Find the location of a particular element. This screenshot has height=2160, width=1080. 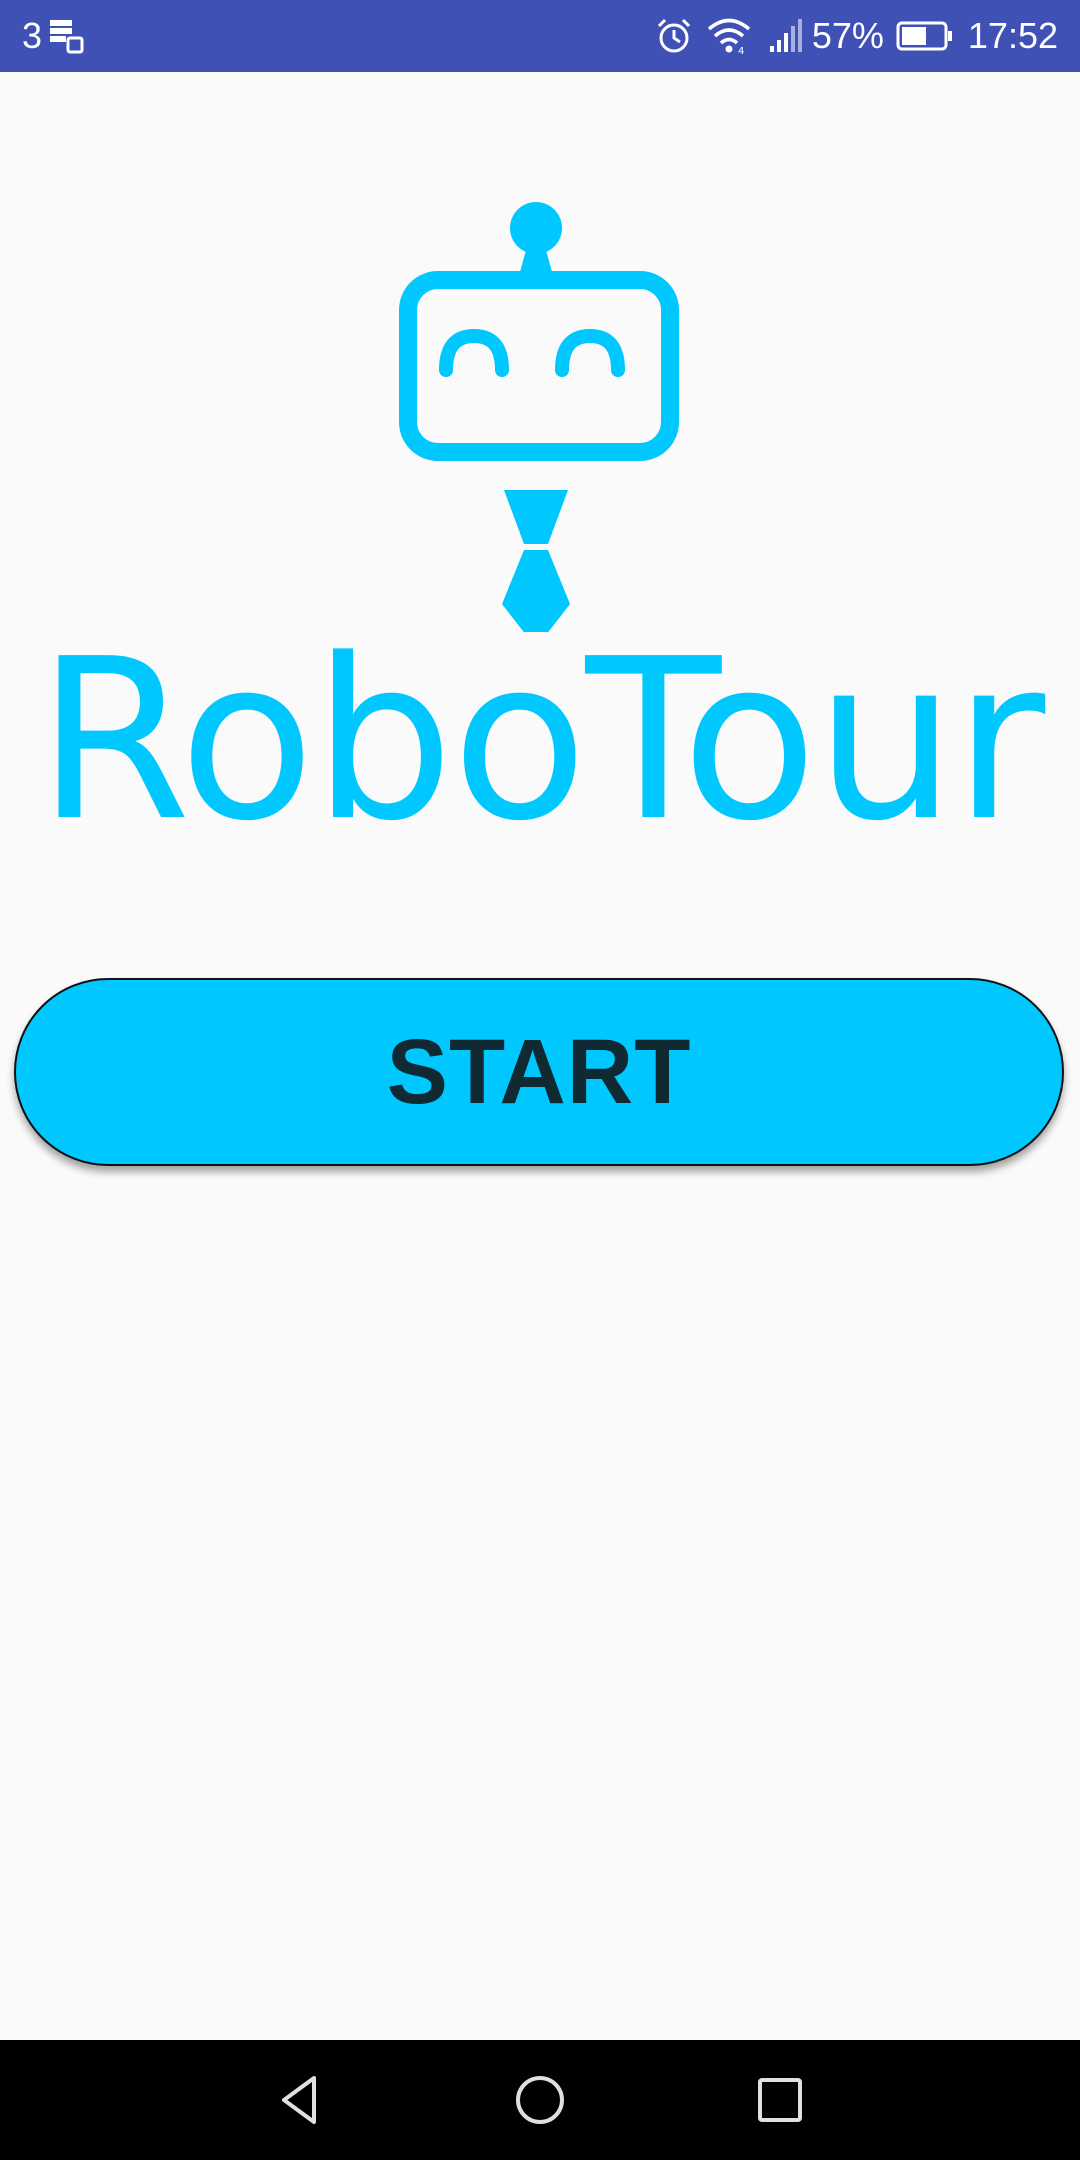

status-bar-left: 3 is located at coordinates (54, 36).